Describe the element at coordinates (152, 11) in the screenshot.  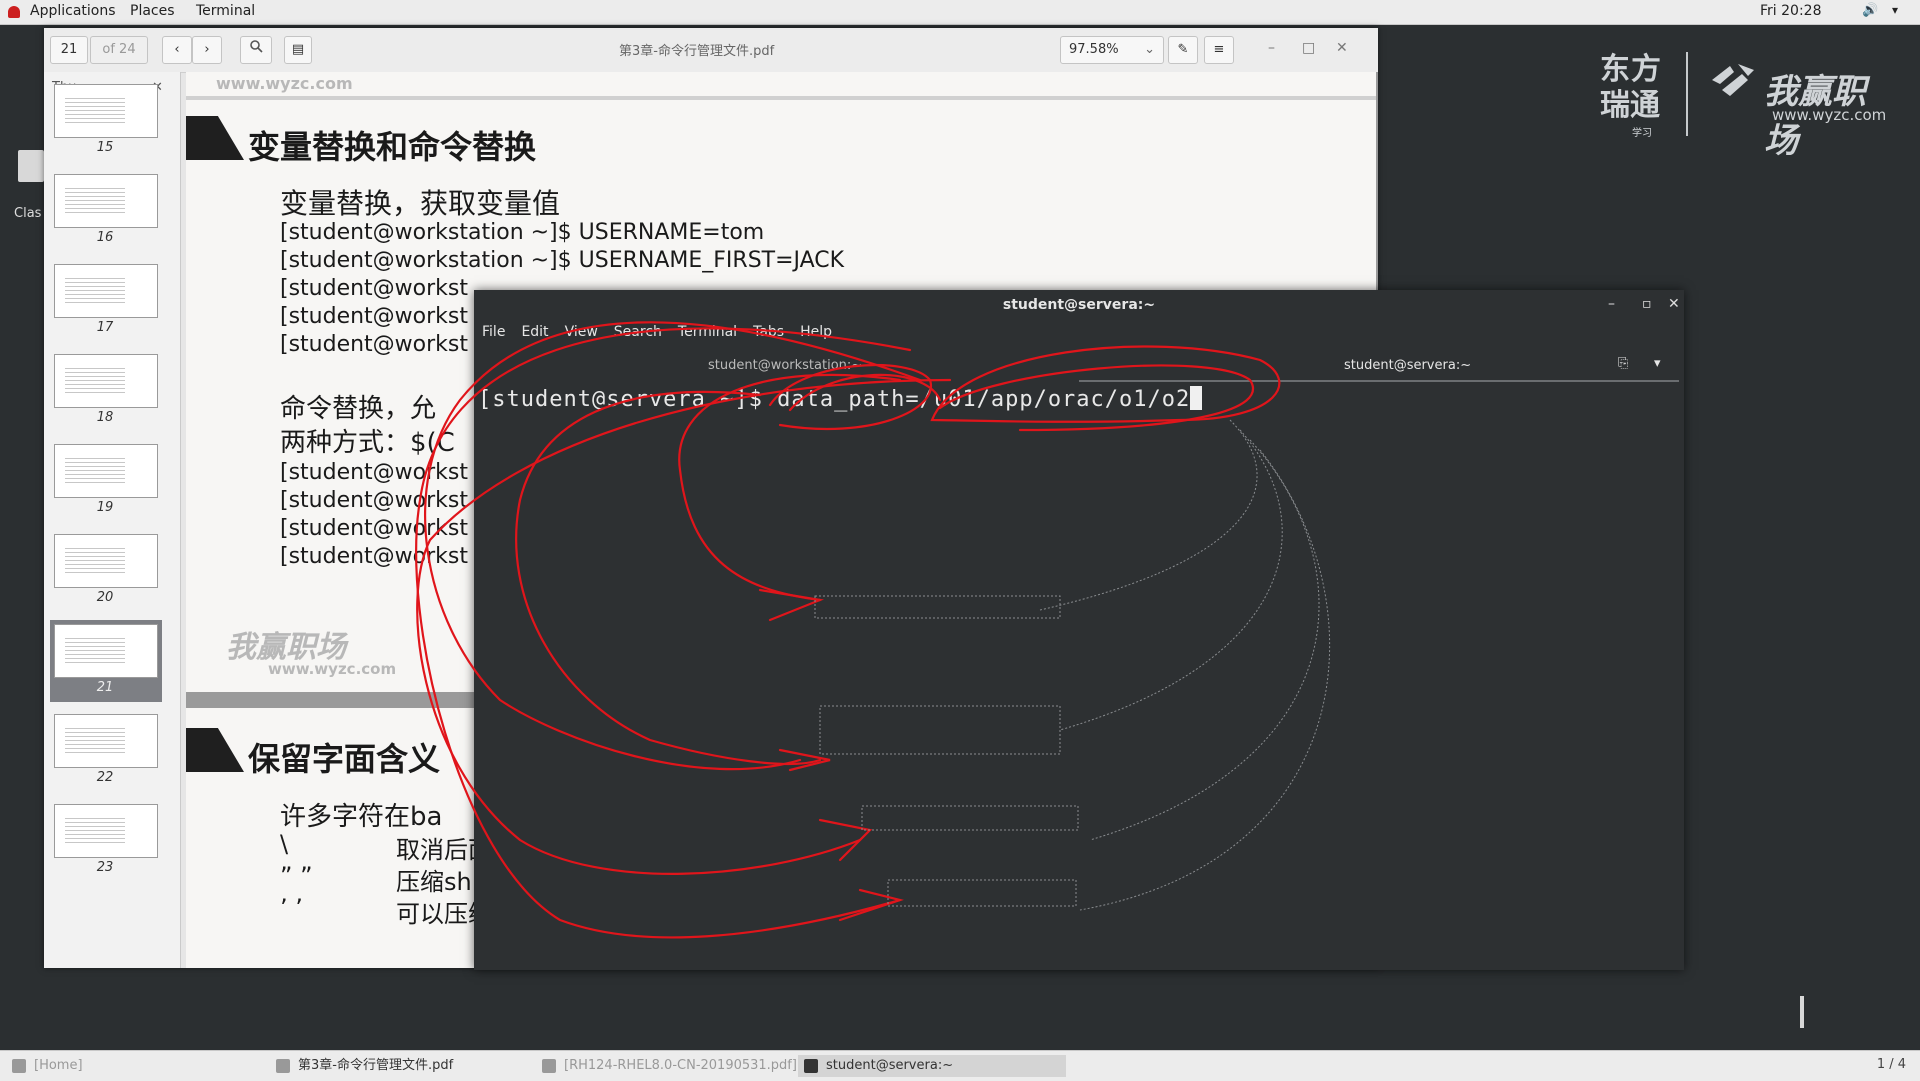
I see `places-menu: Places` at that location.